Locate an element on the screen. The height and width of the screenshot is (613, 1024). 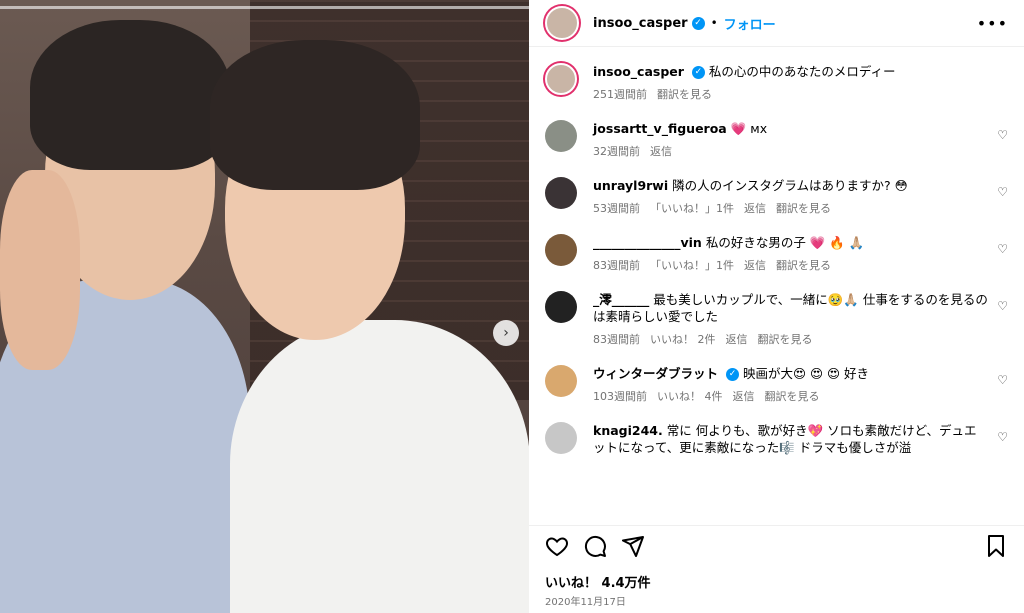
person-right-body is located at coordinates (379, 466).